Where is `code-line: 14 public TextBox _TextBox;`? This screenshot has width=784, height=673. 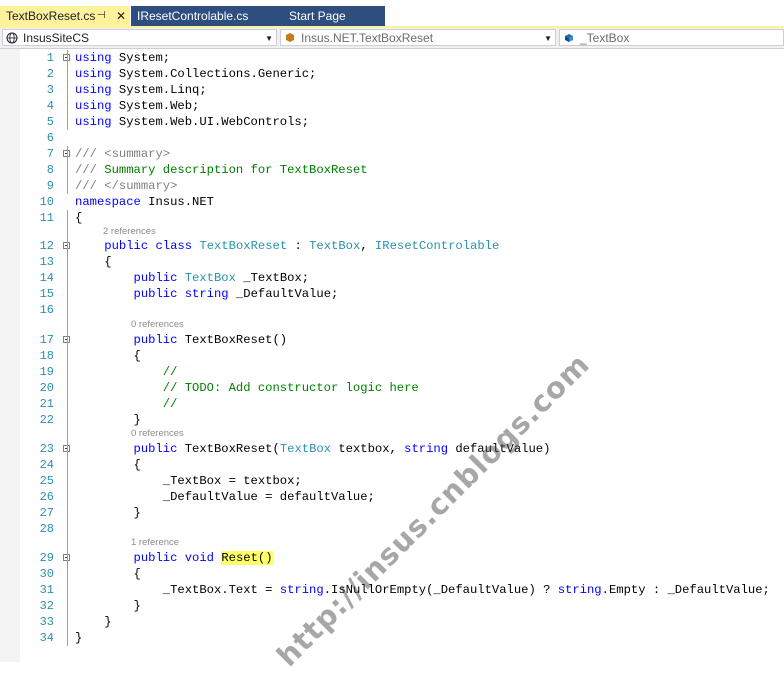
code-line: 14 public TextBox _TextBox; is located at coordinates (392, 278).